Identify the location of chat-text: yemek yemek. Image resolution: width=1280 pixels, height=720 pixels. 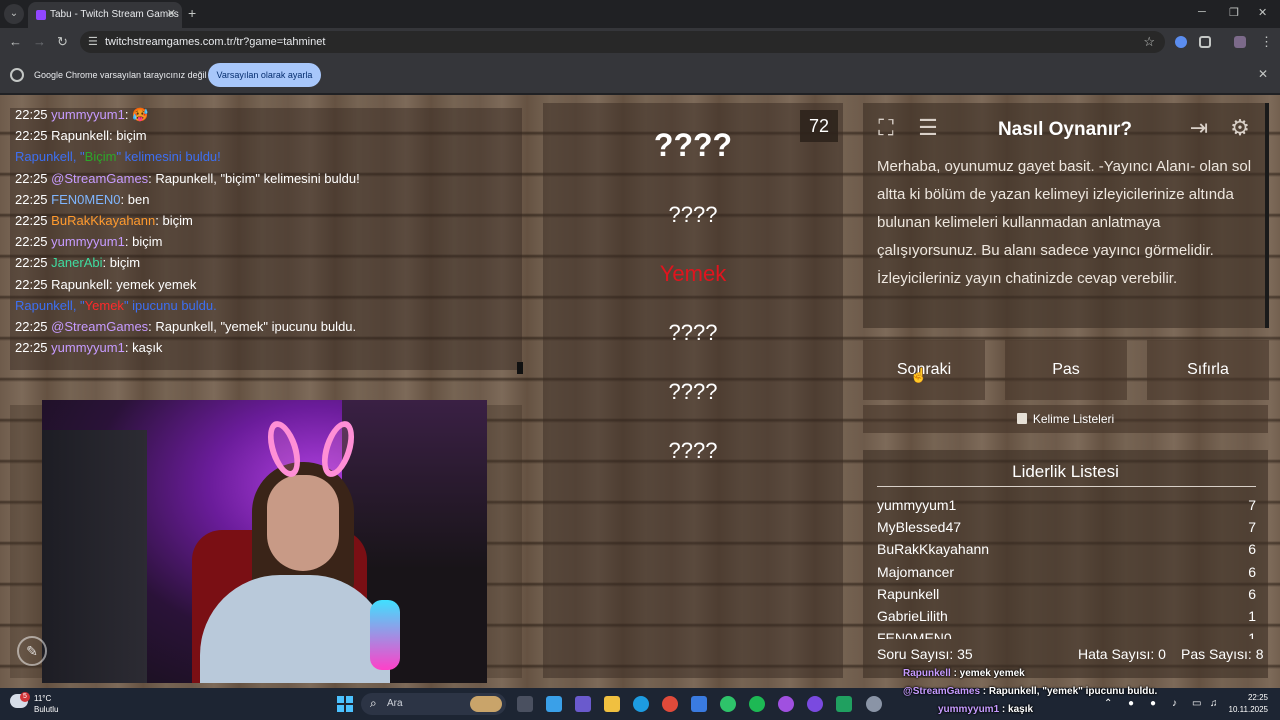
(156, 284).